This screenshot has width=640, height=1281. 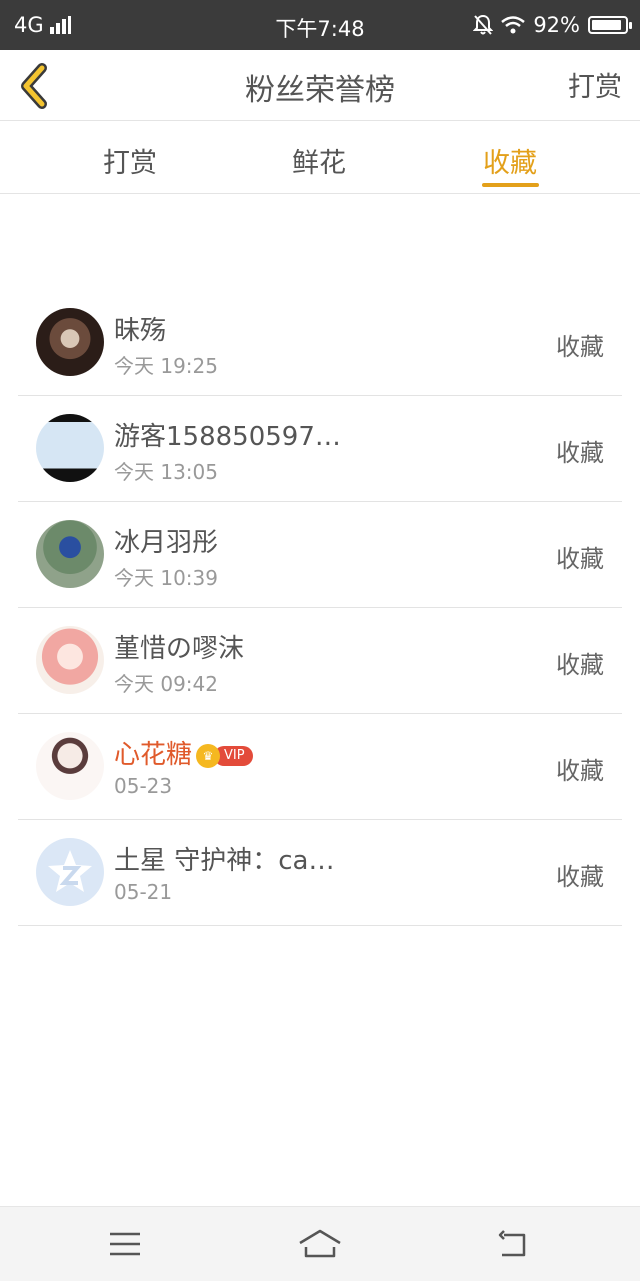 I want to click on home-icon, so click(x=320, y=1243).